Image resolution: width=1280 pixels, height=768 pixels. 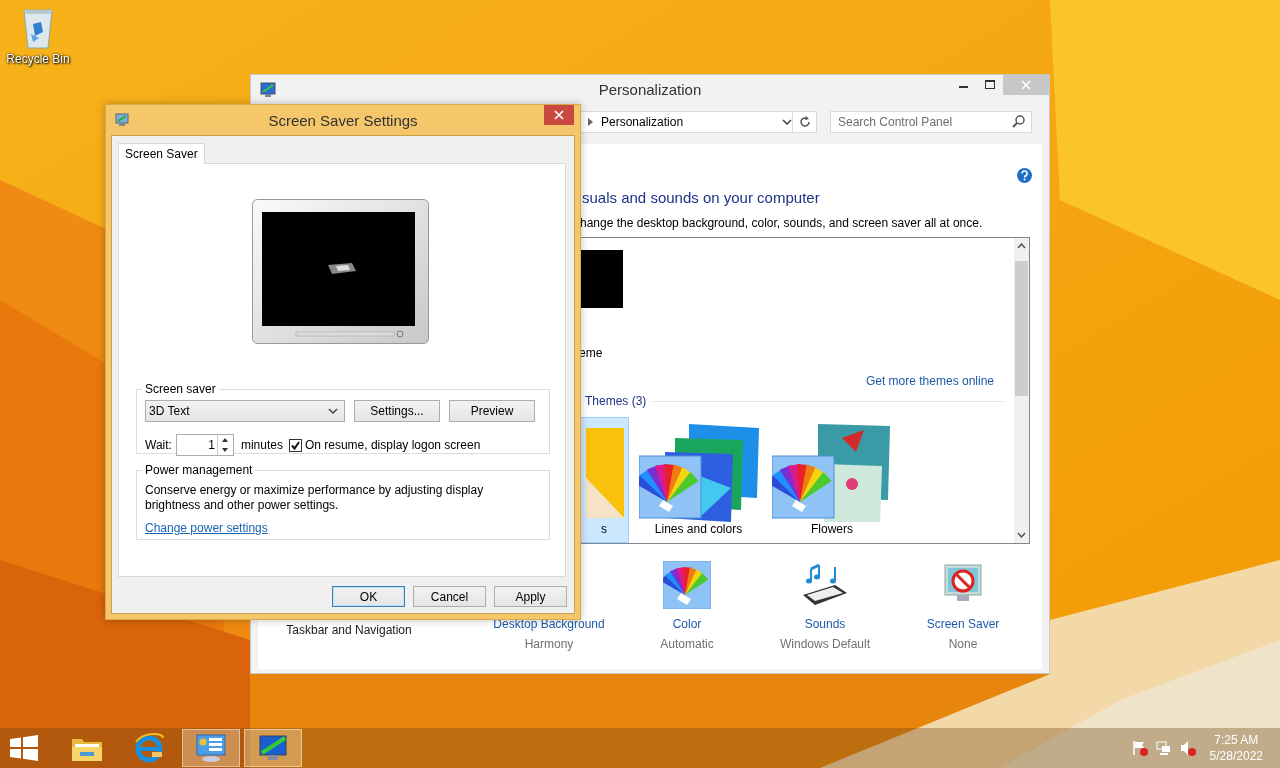 I want to click on description-text: Conserve energy or maximize performance by adjusting display brightness and other power settings., so click(x=315, y=498).